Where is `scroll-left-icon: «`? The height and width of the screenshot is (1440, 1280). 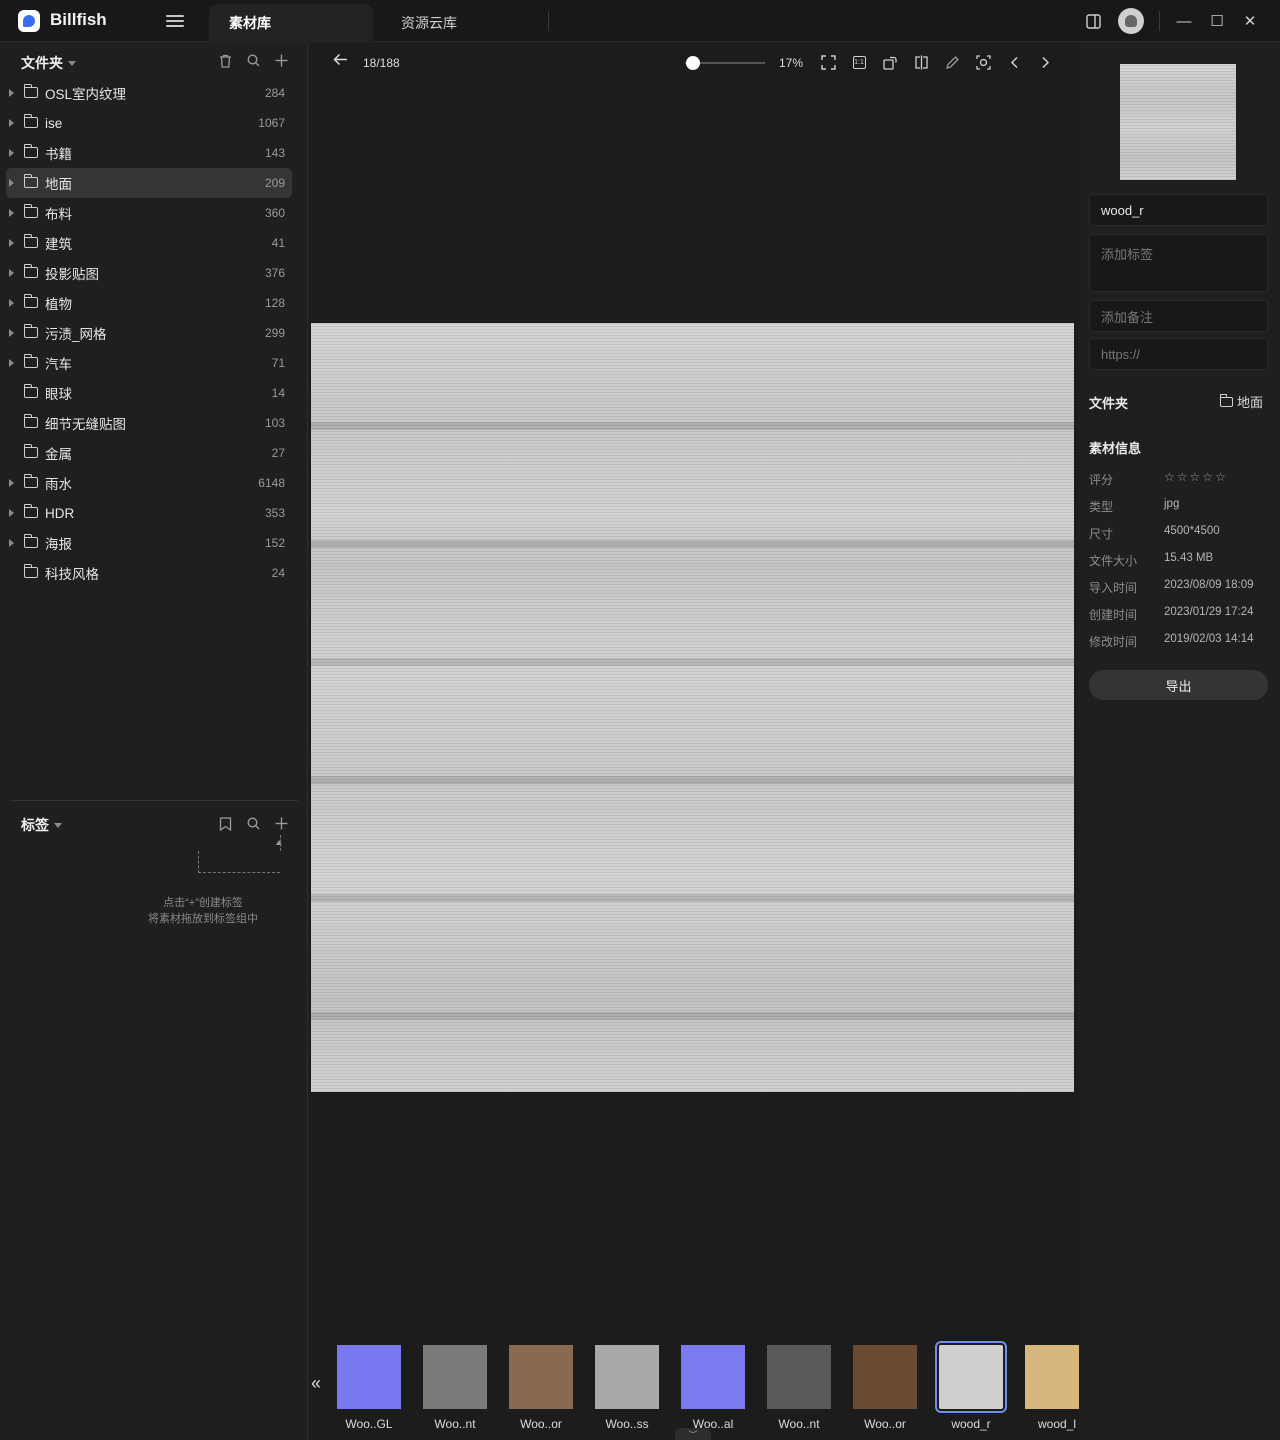 scroll-left-icon: « is located at coordinates (316, 1383).